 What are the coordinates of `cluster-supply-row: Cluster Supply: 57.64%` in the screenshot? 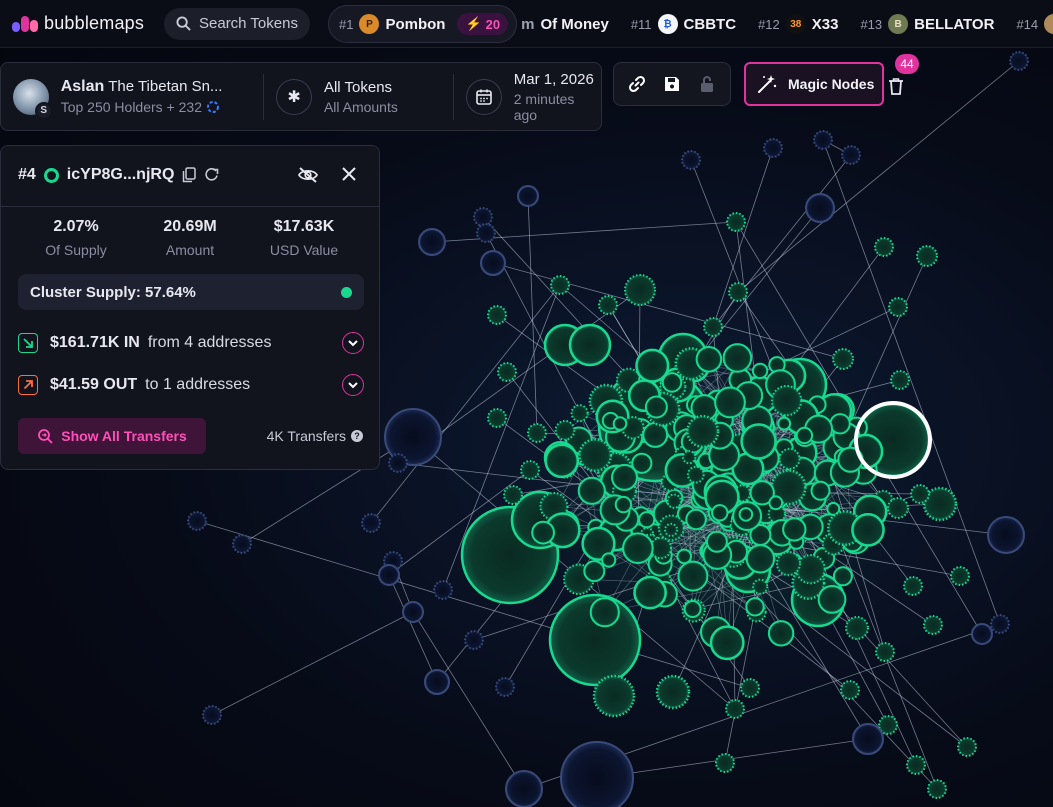 It's located at (191, 292).